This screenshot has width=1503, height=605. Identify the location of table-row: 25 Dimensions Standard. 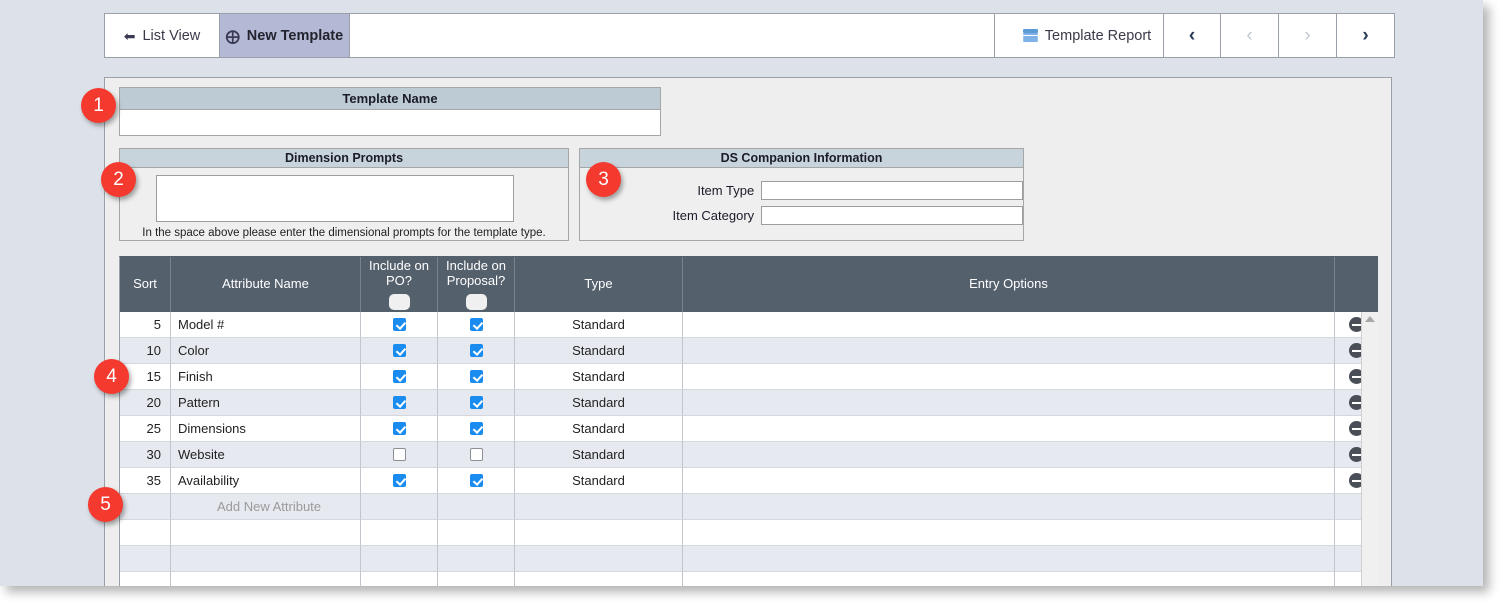
(749, 429).